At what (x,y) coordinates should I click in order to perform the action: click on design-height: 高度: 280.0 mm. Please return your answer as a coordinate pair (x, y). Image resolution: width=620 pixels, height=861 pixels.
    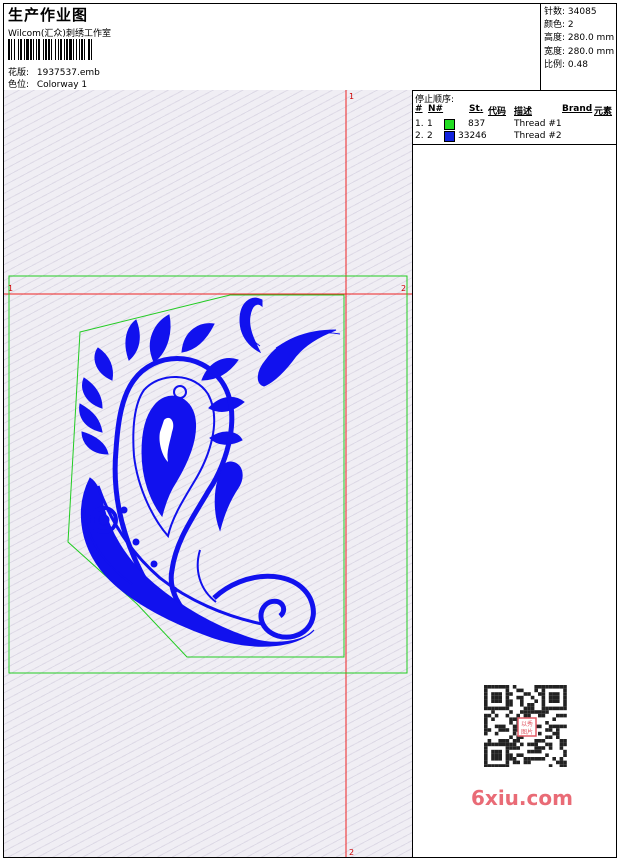
    Looking at the image, I should click on (579, 38).